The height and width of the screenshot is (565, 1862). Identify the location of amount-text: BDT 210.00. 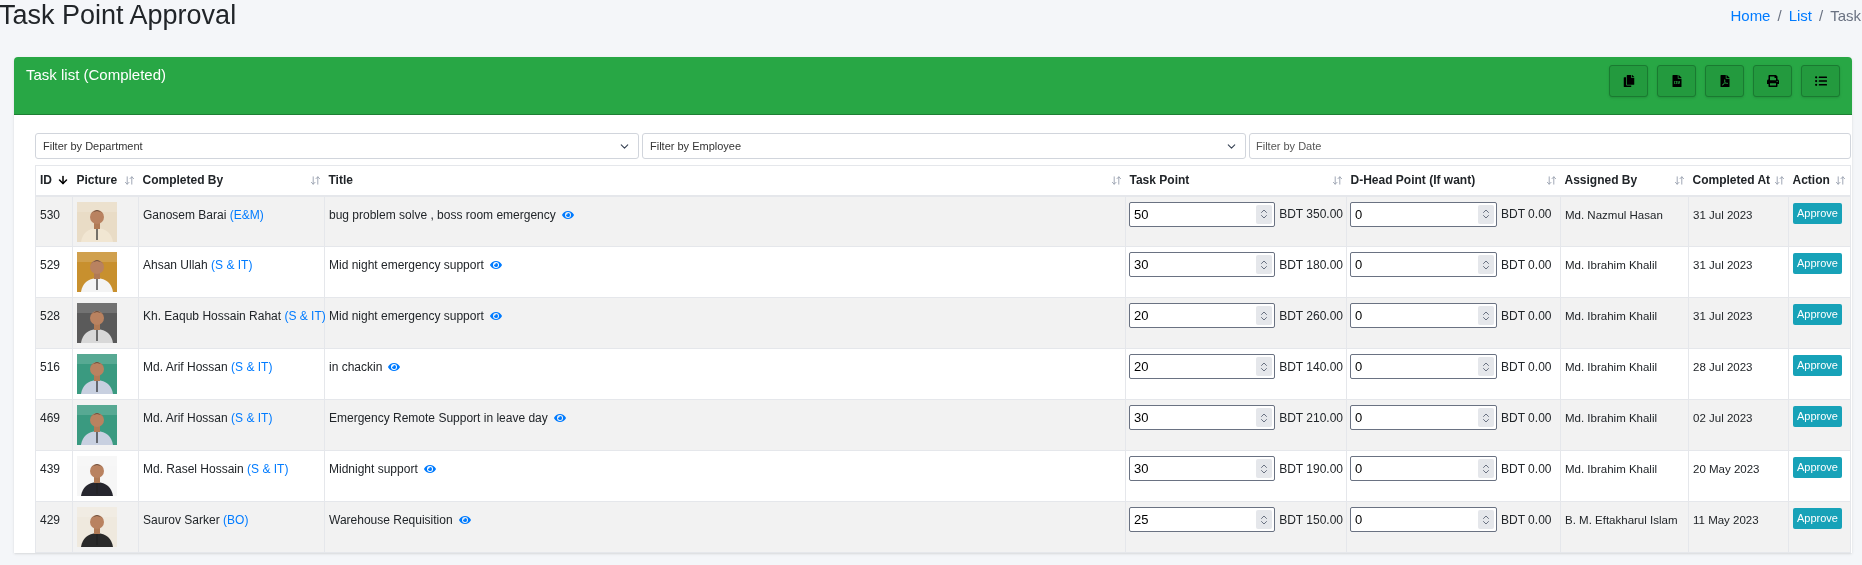
(1311, 418).